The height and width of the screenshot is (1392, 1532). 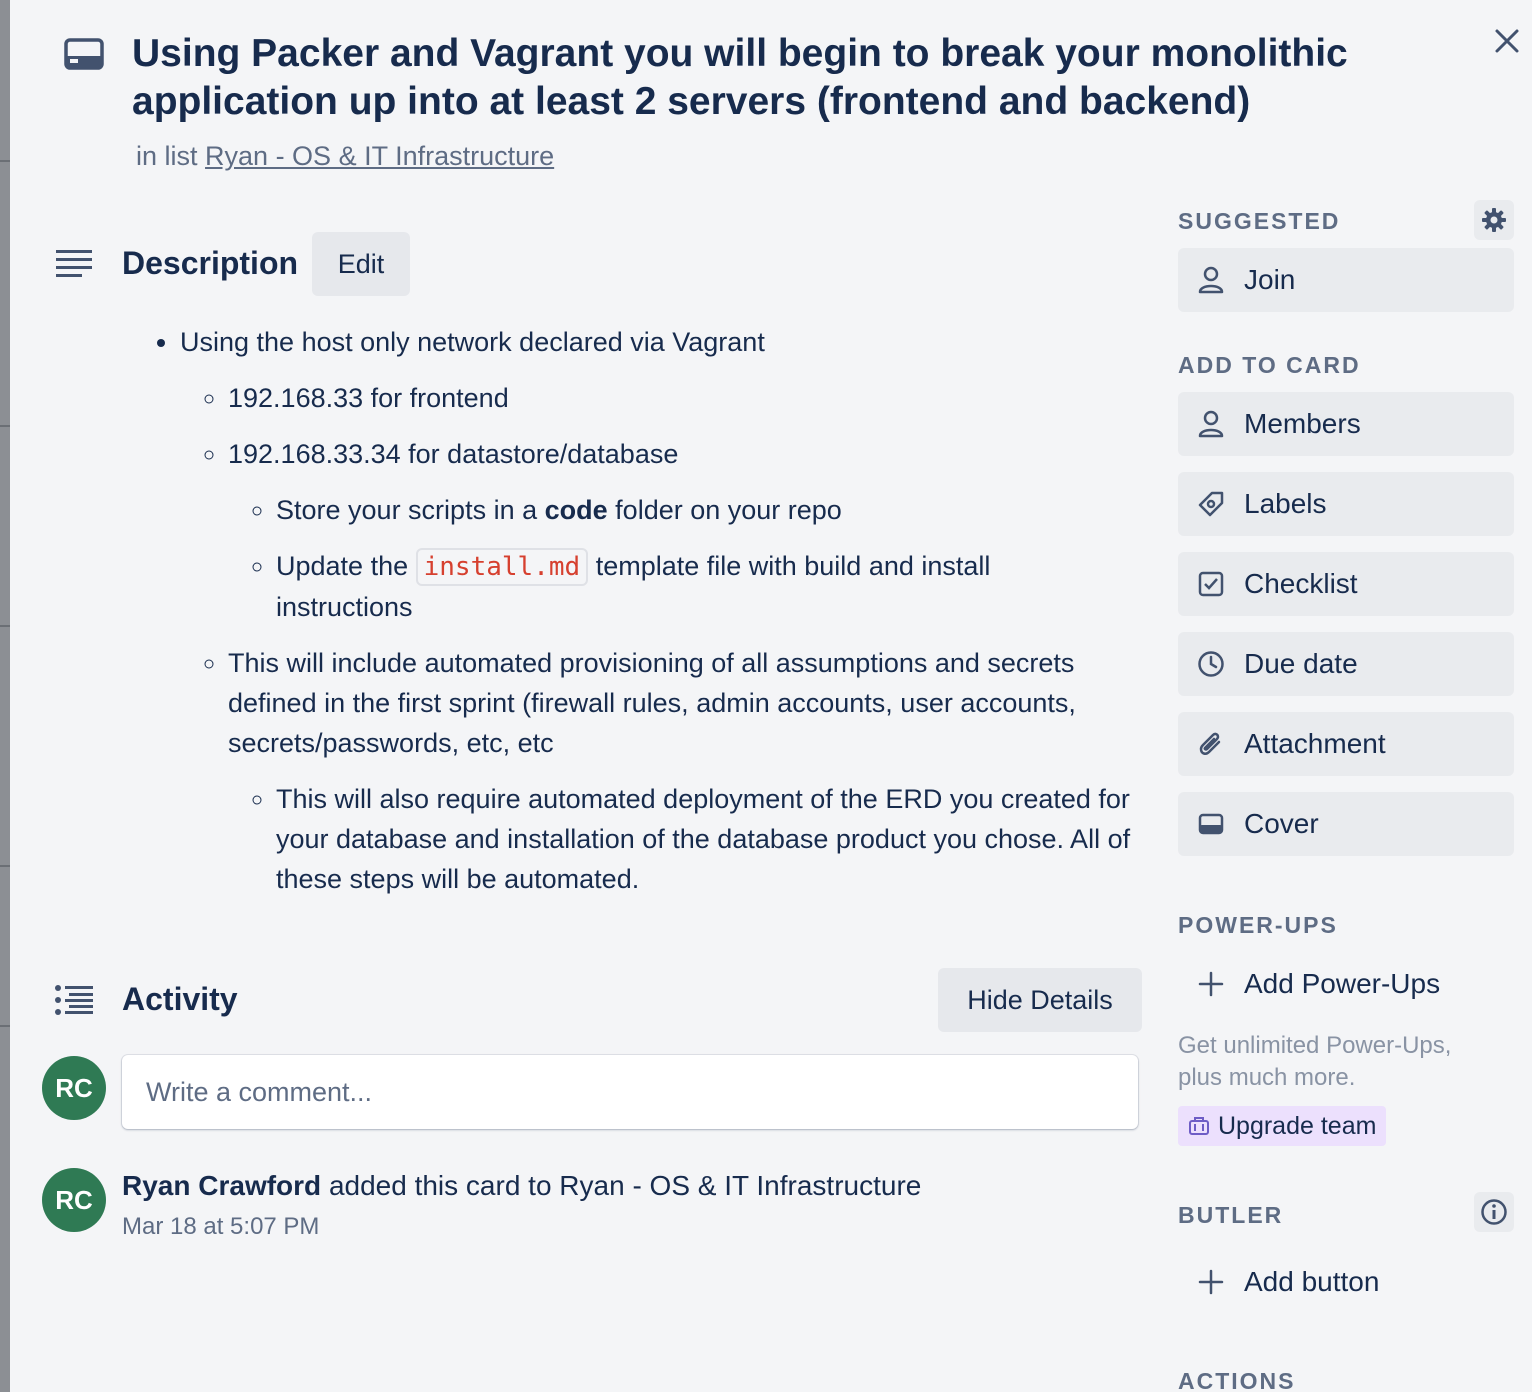 I want to click on add-powerups-button: Add Power-Ups, so click(x=1346, y=984).